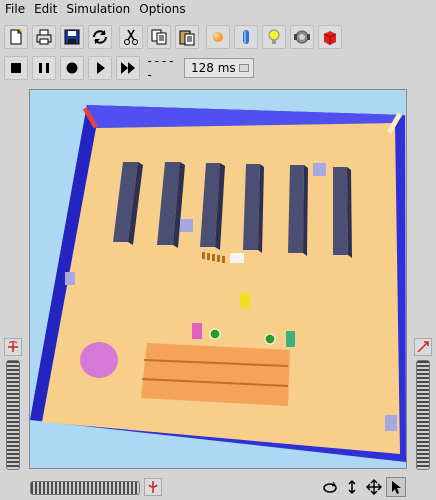  I want to click on menubar: File Edit Simulation Options, so click(218, 9).